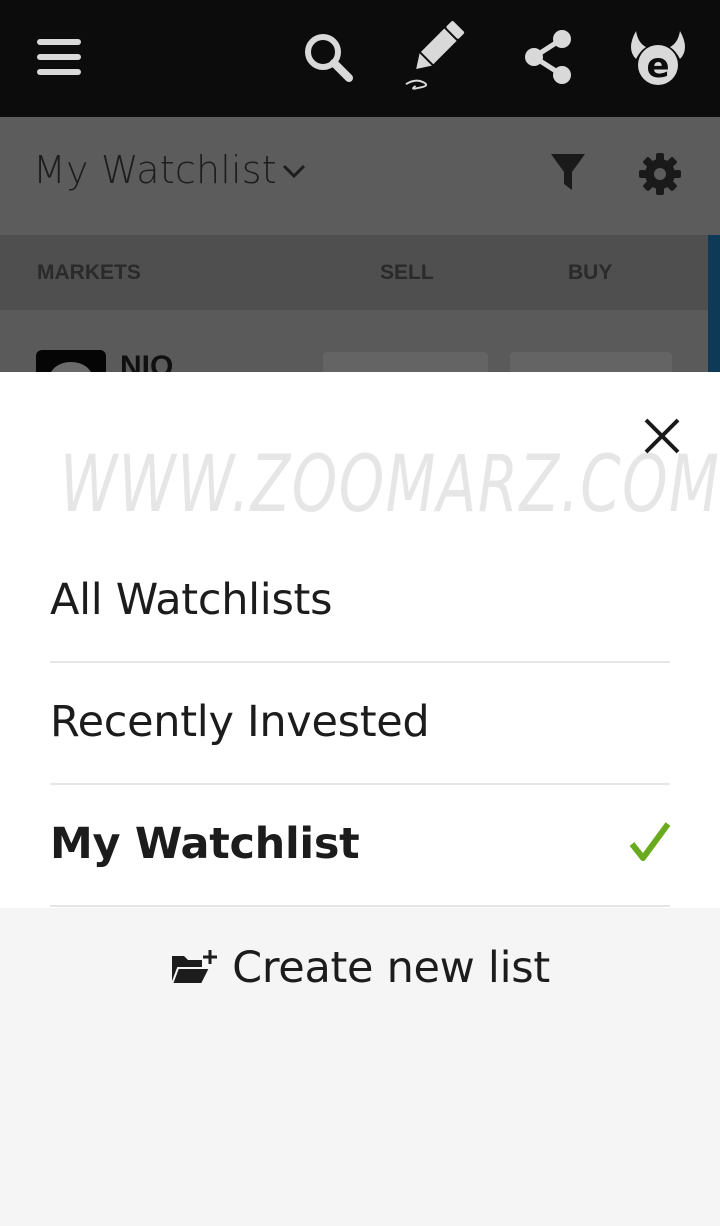 Image resolution: width=720 pixels, height=1226 pixels. What do you see at coordinates (590, 272) in the screenshot?
I see `column-buy: BUY` at bounding box center [590, 272].